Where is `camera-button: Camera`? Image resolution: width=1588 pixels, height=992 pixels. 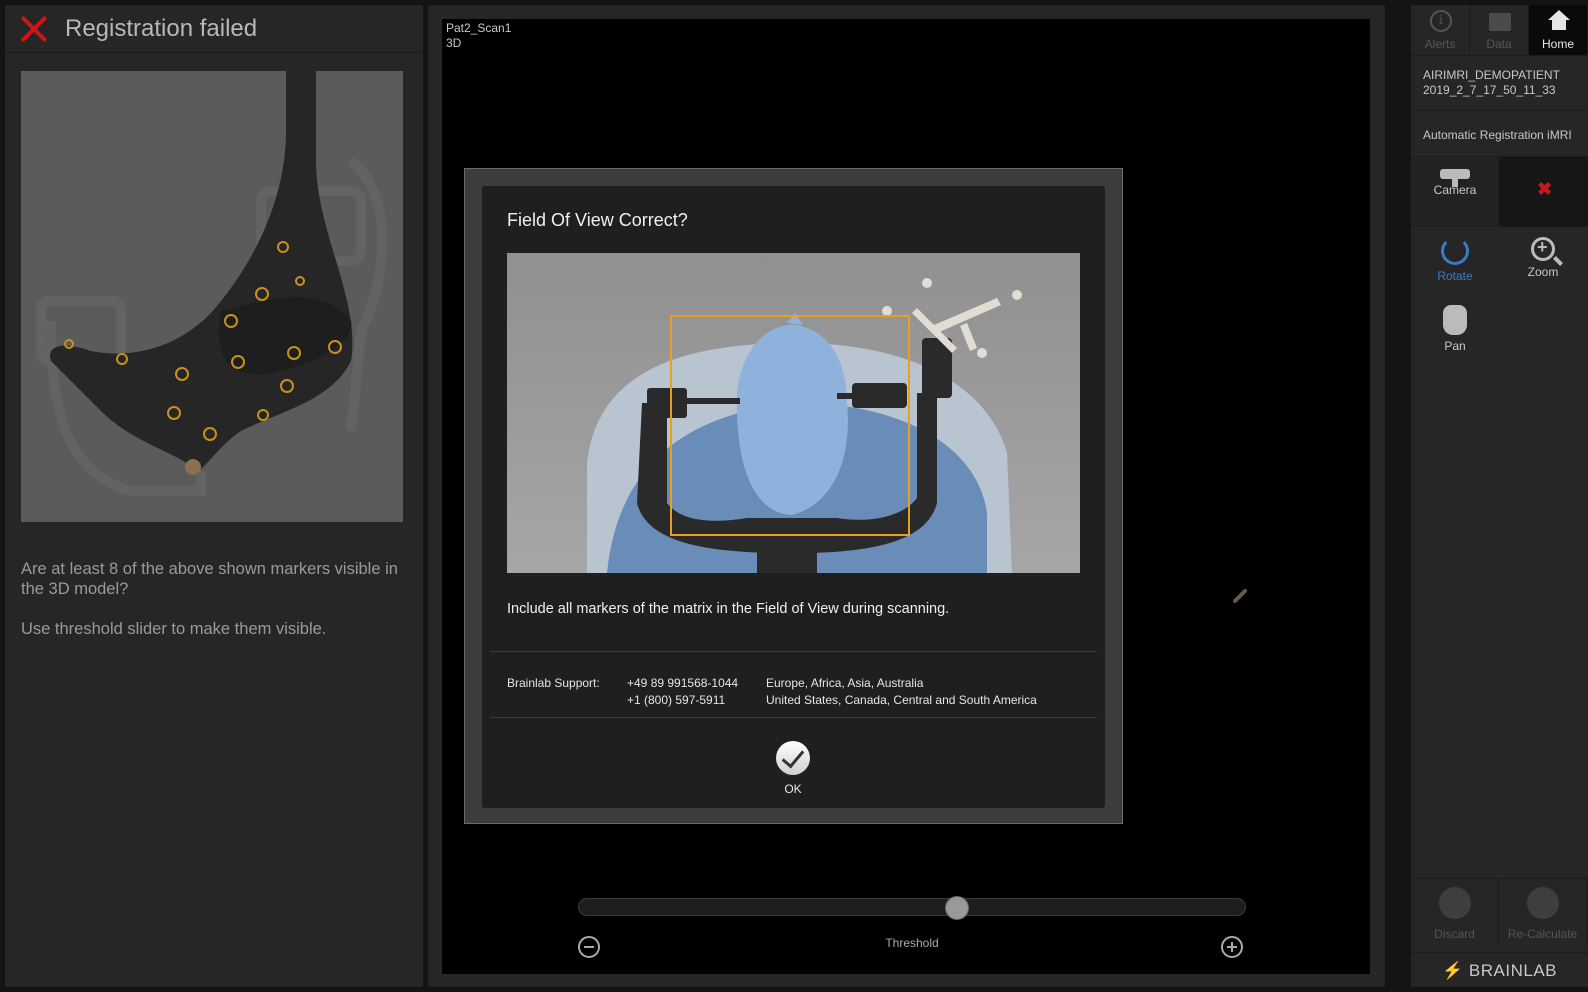 camera-button: Camera is located at coordinates (1455, 192).